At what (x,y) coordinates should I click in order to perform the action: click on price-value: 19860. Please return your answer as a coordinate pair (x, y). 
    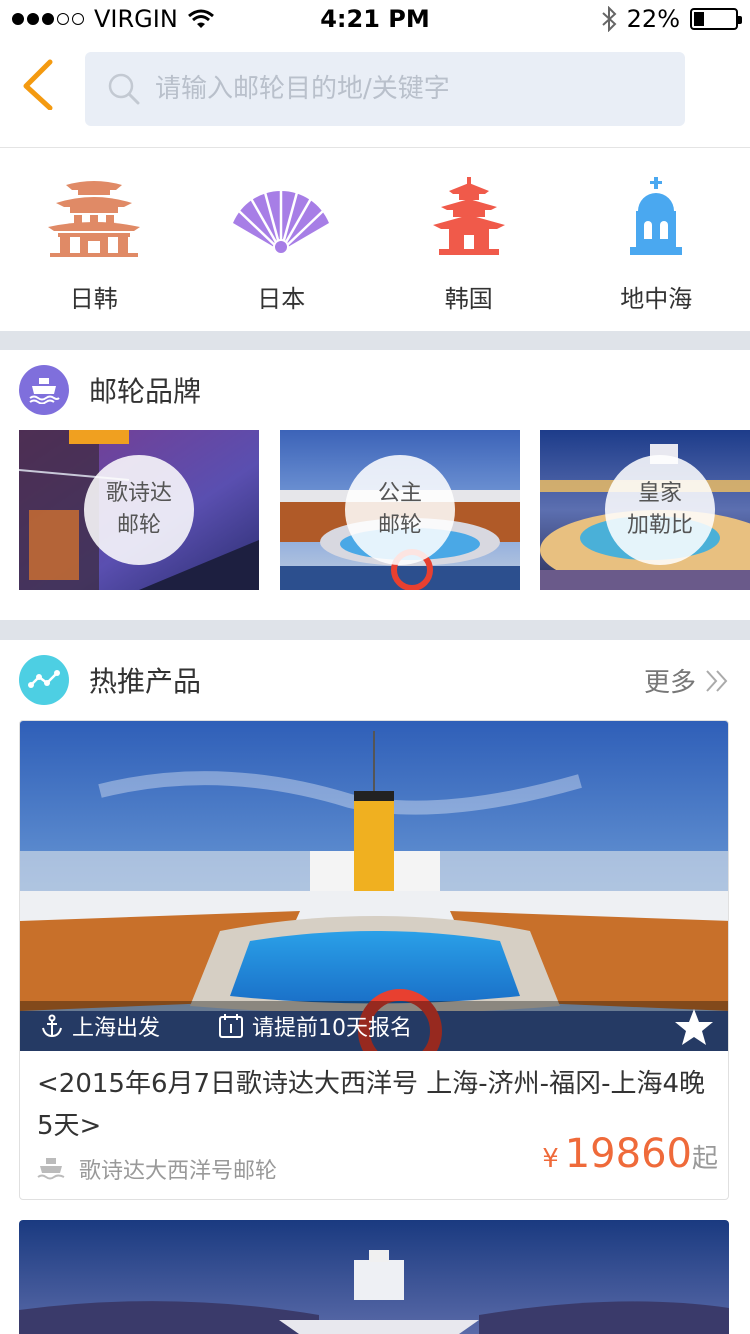
    Looking at the image, I should click on (628, 1154).